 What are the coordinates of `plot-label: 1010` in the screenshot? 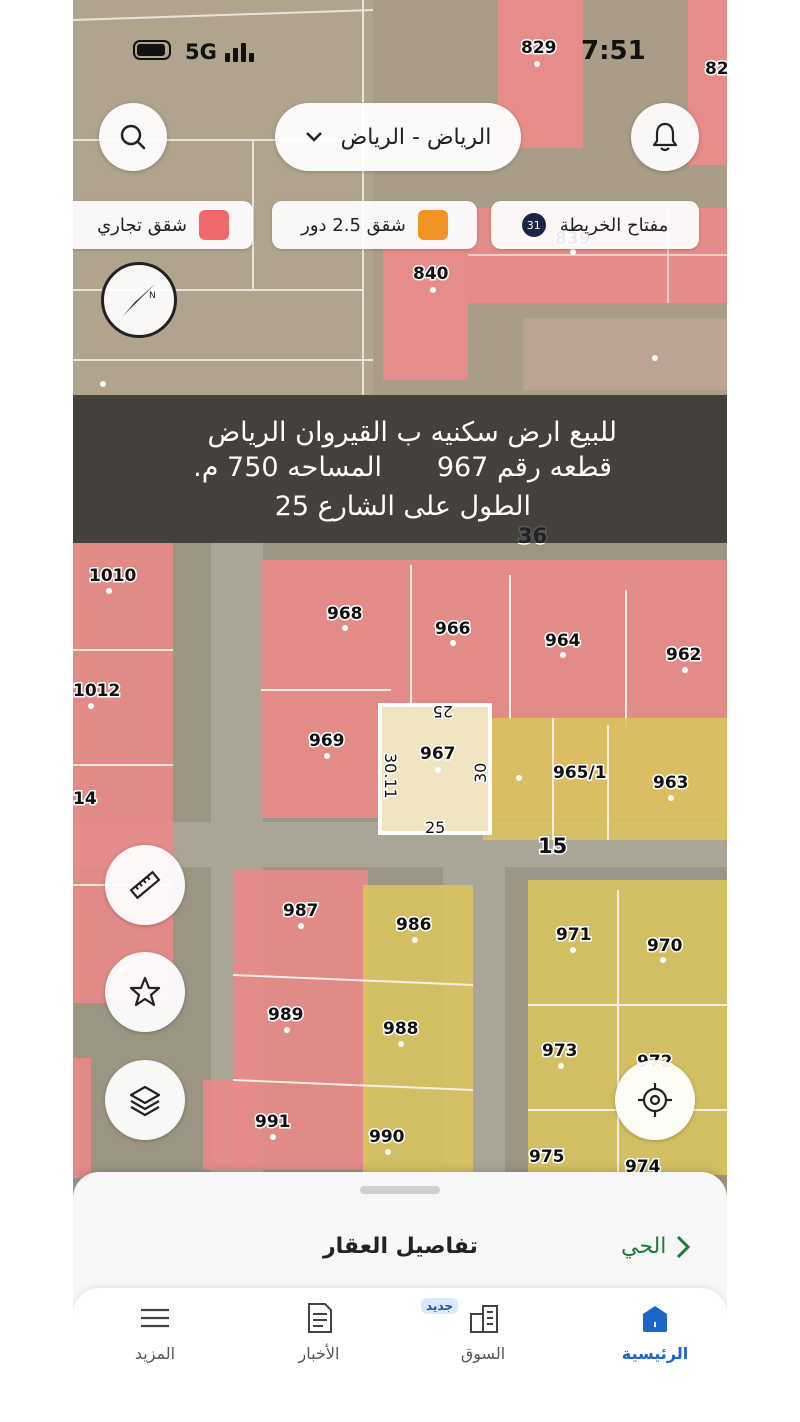 It's located at (112, 576).